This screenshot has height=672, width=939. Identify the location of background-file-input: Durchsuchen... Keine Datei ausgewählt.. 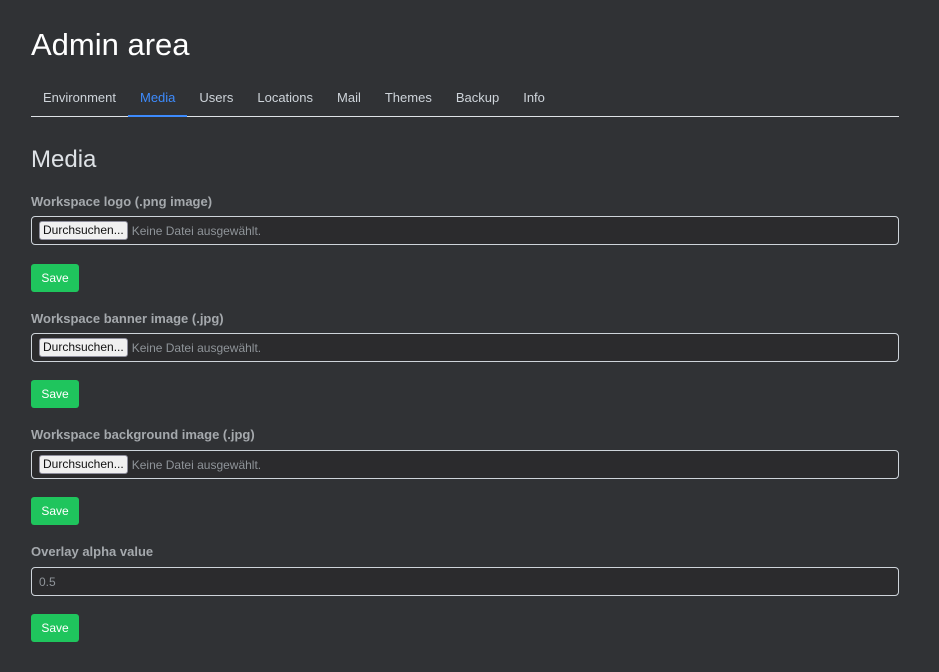
(465, 464).